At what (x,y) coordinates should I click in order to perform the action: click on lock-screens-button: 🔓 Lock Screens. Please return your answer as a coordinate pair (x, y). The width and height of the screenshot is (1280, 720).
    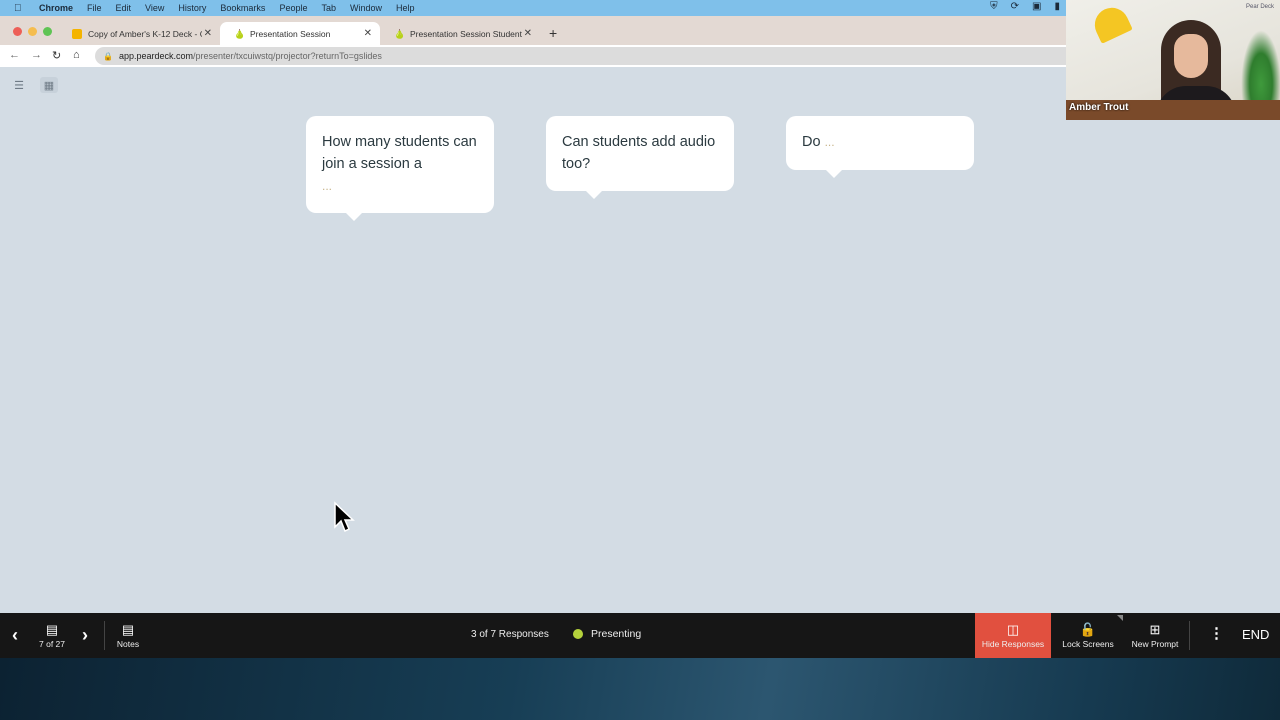
    Looking at the image, I should click on (1088, 635).